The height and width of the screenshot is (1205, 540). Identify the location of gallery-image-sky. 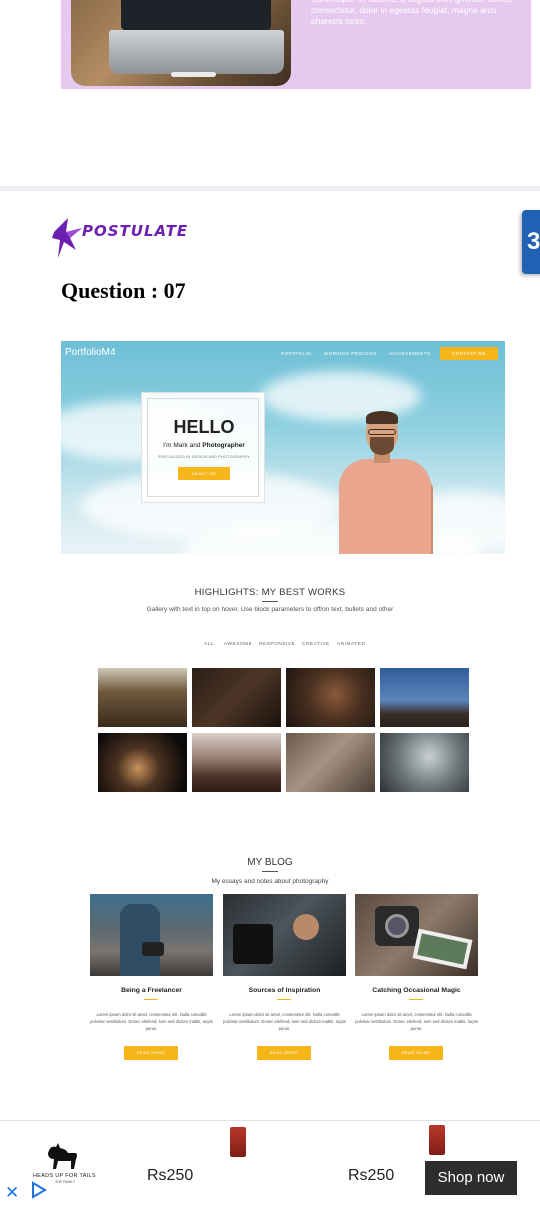
(424, 697).